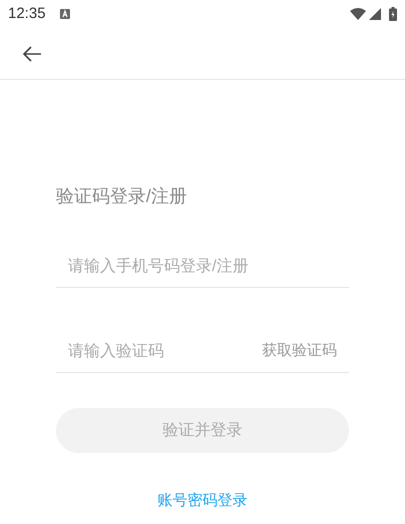 Image resolution: width=405 pixels, height=524 pixels. What do you see at coordinates (203, 501) in the screenshot?
I see `password-login-link: 账号密码登录` at bounding box center [203, 501].